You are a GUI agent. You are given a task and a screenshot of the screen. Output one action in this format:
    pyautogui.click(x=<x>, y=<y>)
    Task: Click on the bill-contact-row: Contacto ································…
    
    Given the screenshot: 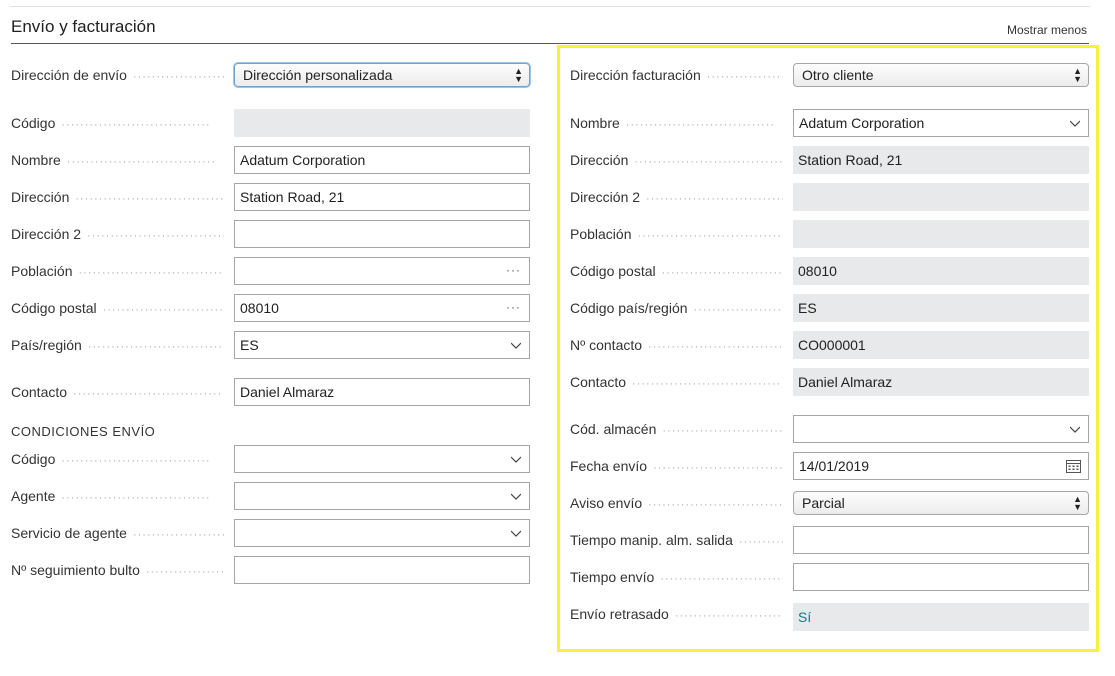 What is the action you would take?
    pyautogui.click(x=829, y=382)
    